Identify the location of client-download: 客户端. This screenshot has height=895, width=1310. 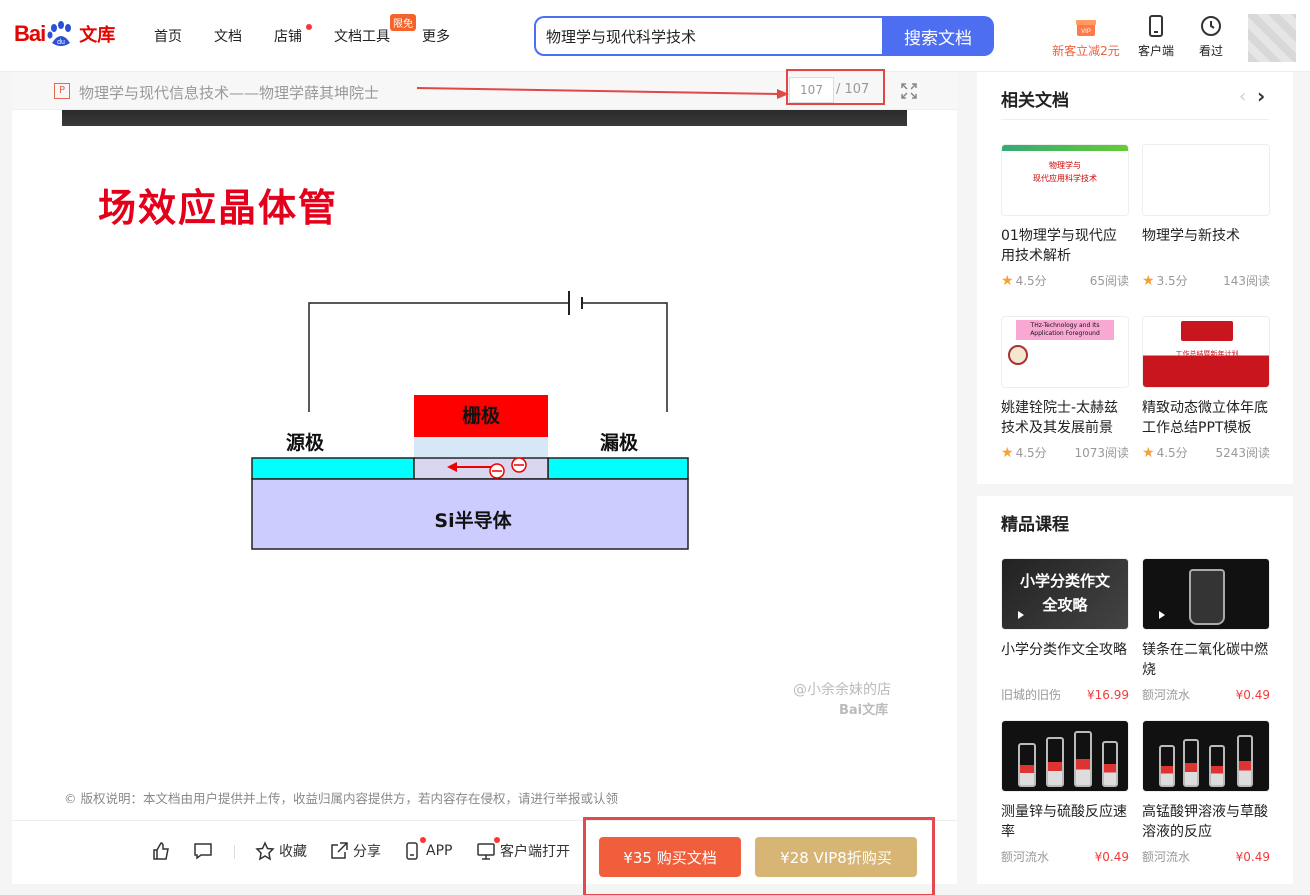
(1156, 36).